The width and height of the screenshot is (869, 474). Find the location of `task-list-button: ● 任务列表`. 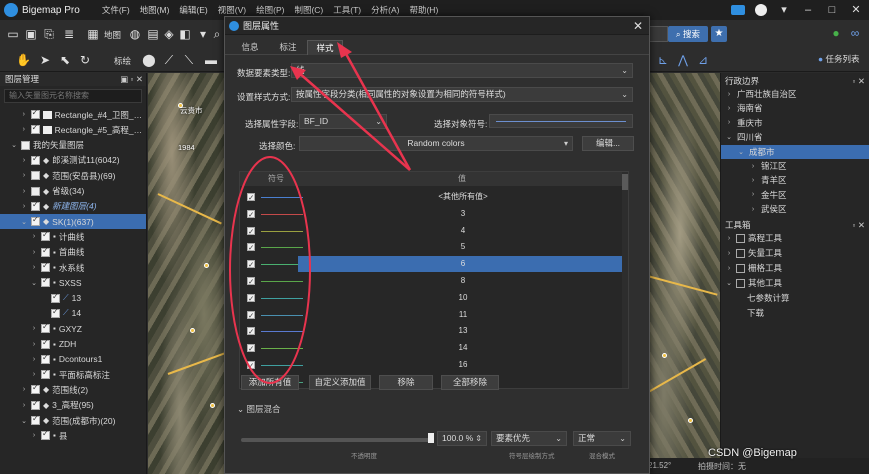

task-list-button: ● 任务列表 is located at coordinates (839, 59).